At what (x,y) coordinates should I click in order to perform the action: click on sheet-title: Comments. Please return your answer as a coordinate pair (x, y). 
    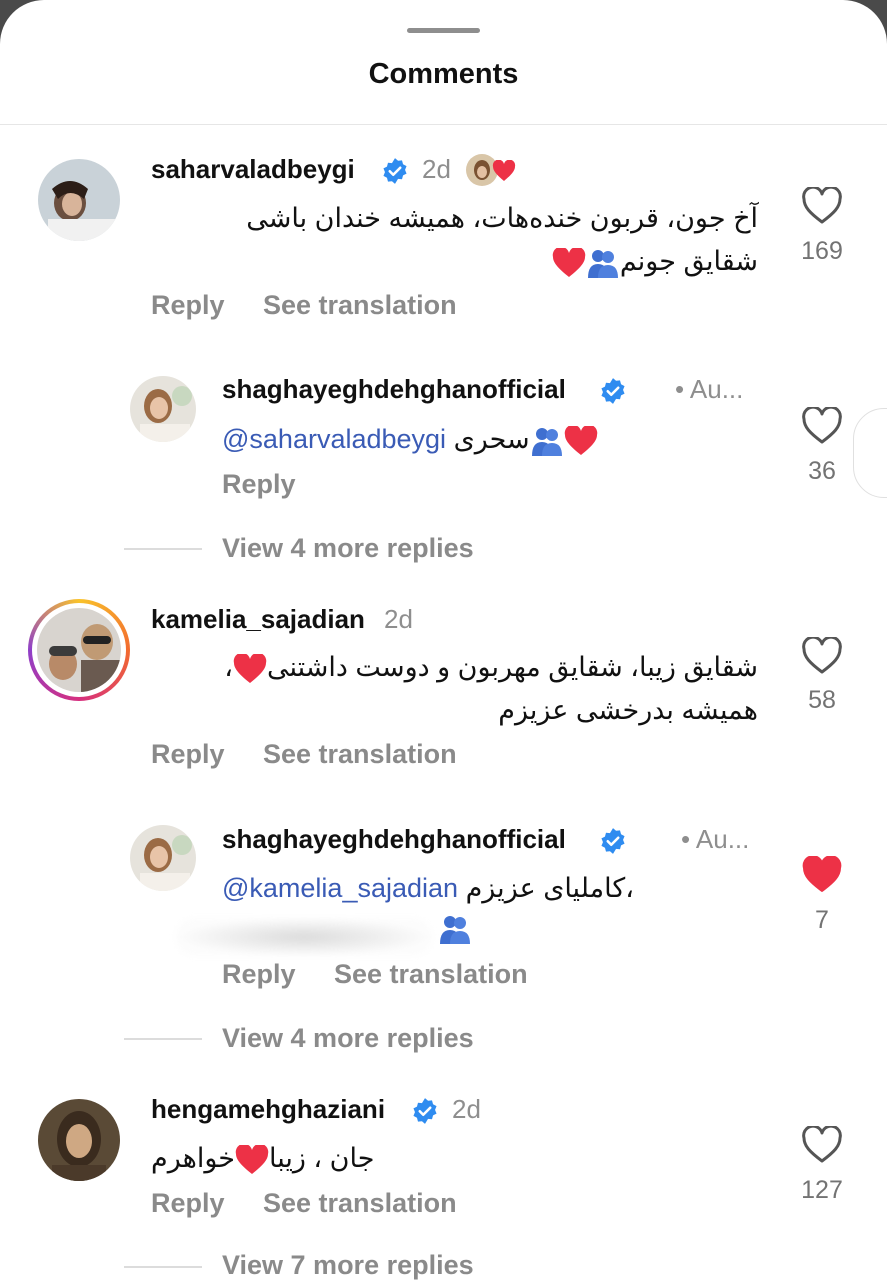
    Looking at the image, I should click on (443, 74).